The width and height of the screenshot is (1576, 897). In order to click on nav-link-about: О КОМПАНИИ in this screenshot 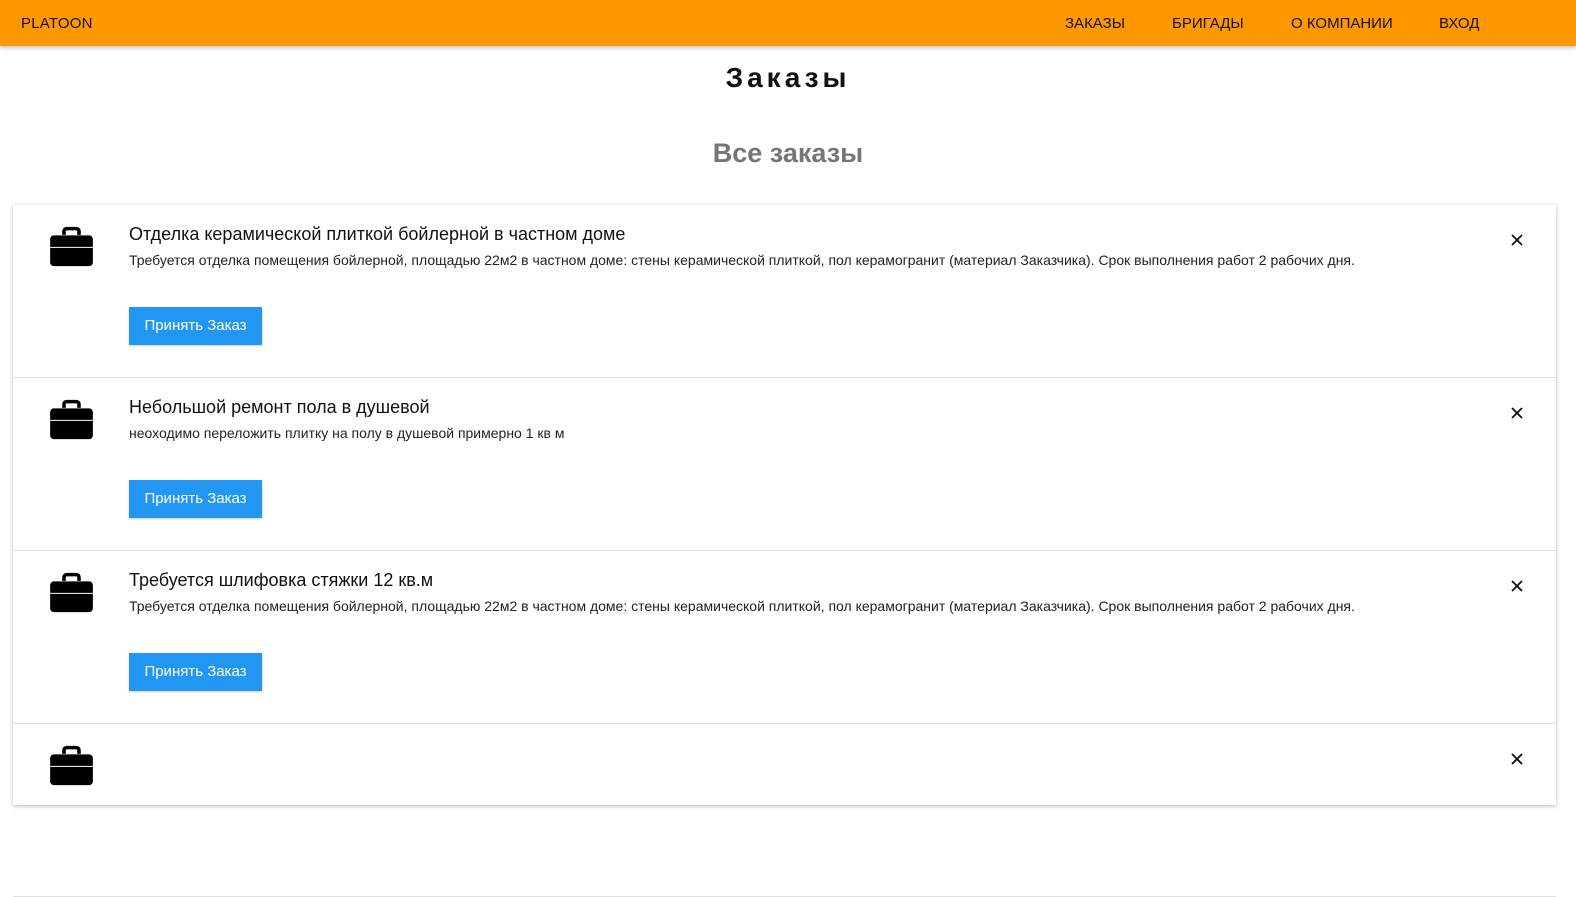, I will do `click(1342, 23)`.